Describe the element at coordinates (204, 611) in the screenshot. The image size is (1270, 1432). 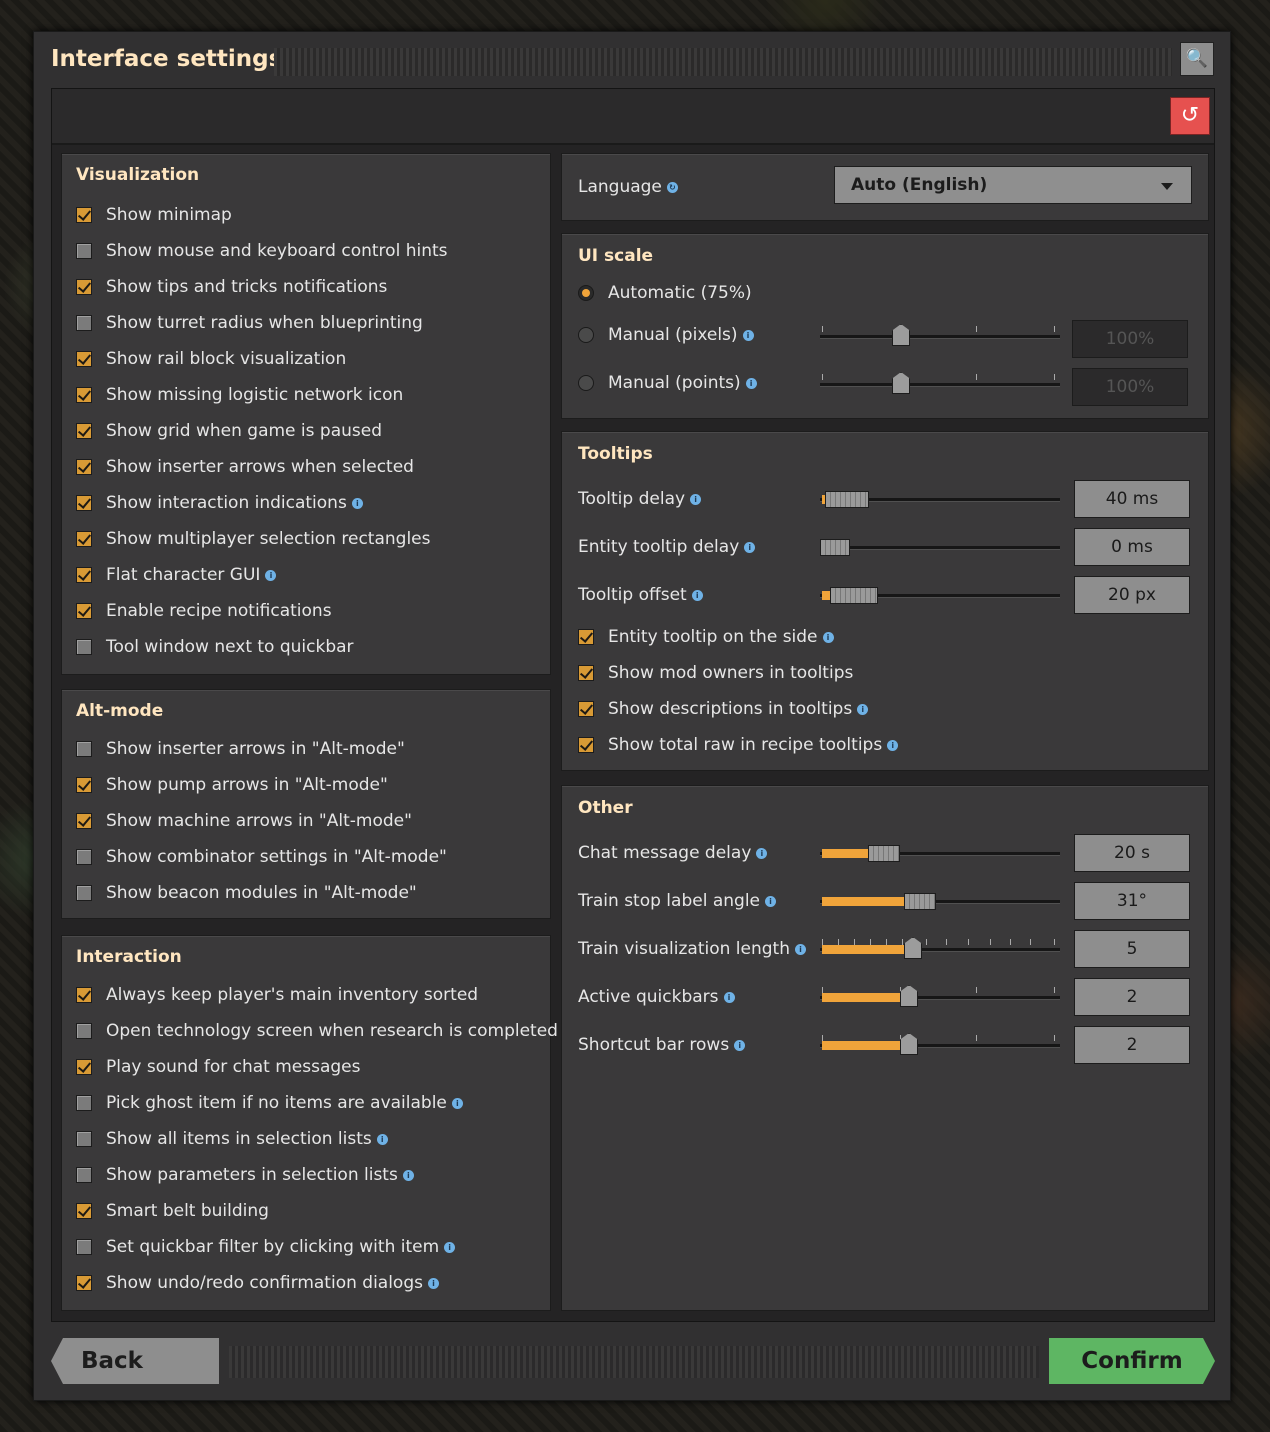
I see `visualization-option: Enable recipe notifications` at that location.